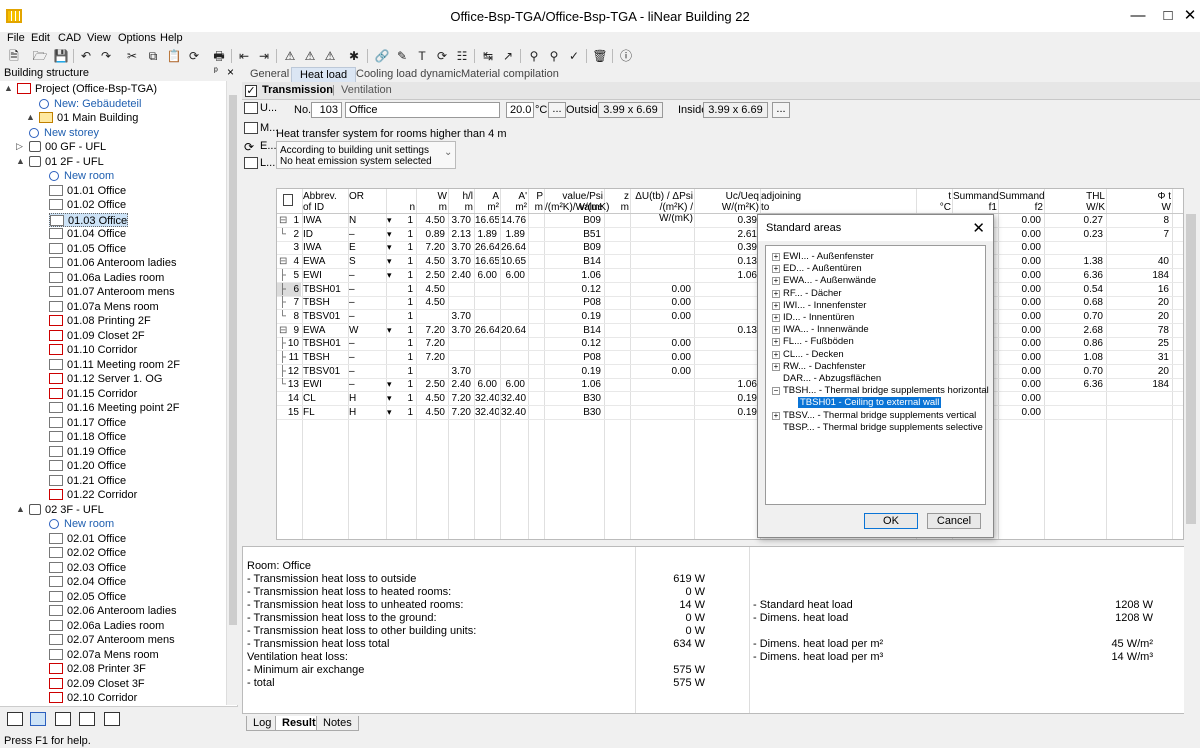 This screenshot has height=748, width=1200. I want to click on cell-or: H, so click(367, 412).